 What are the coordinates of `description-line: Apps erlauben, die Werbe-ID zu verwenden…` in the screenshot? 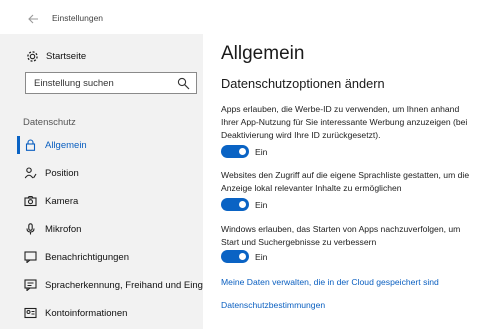 It's located at (340, 109).